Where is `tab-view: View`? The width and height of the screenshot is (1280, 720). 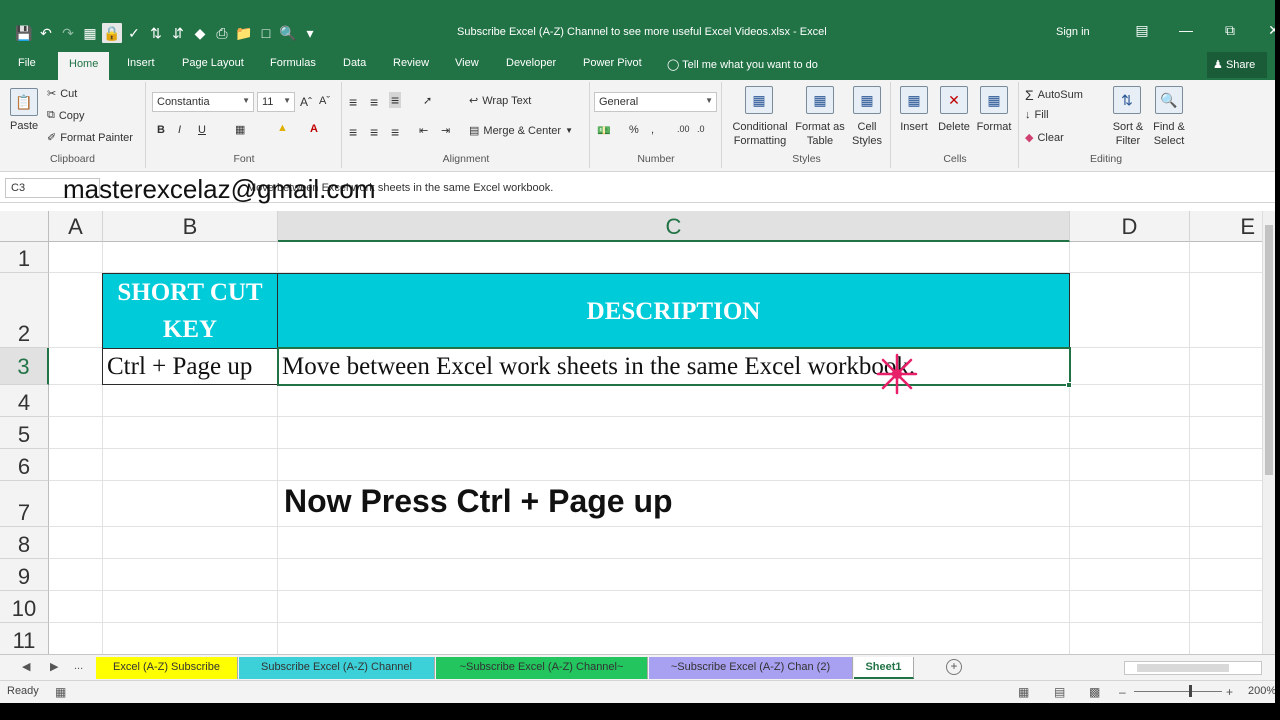
tab-view: View is located at coordinates (467, 63).